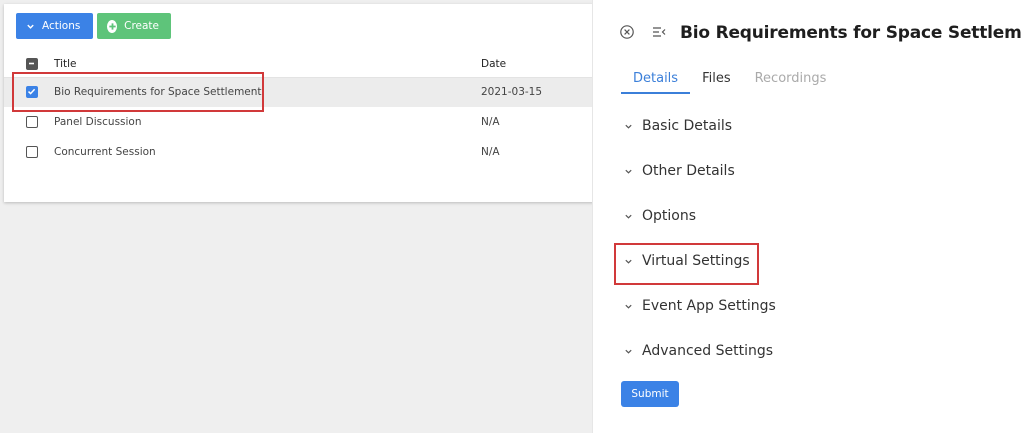 This screenshot has height=433, width=1022. I want to click on table-header: Title Date, so click(299, 64).